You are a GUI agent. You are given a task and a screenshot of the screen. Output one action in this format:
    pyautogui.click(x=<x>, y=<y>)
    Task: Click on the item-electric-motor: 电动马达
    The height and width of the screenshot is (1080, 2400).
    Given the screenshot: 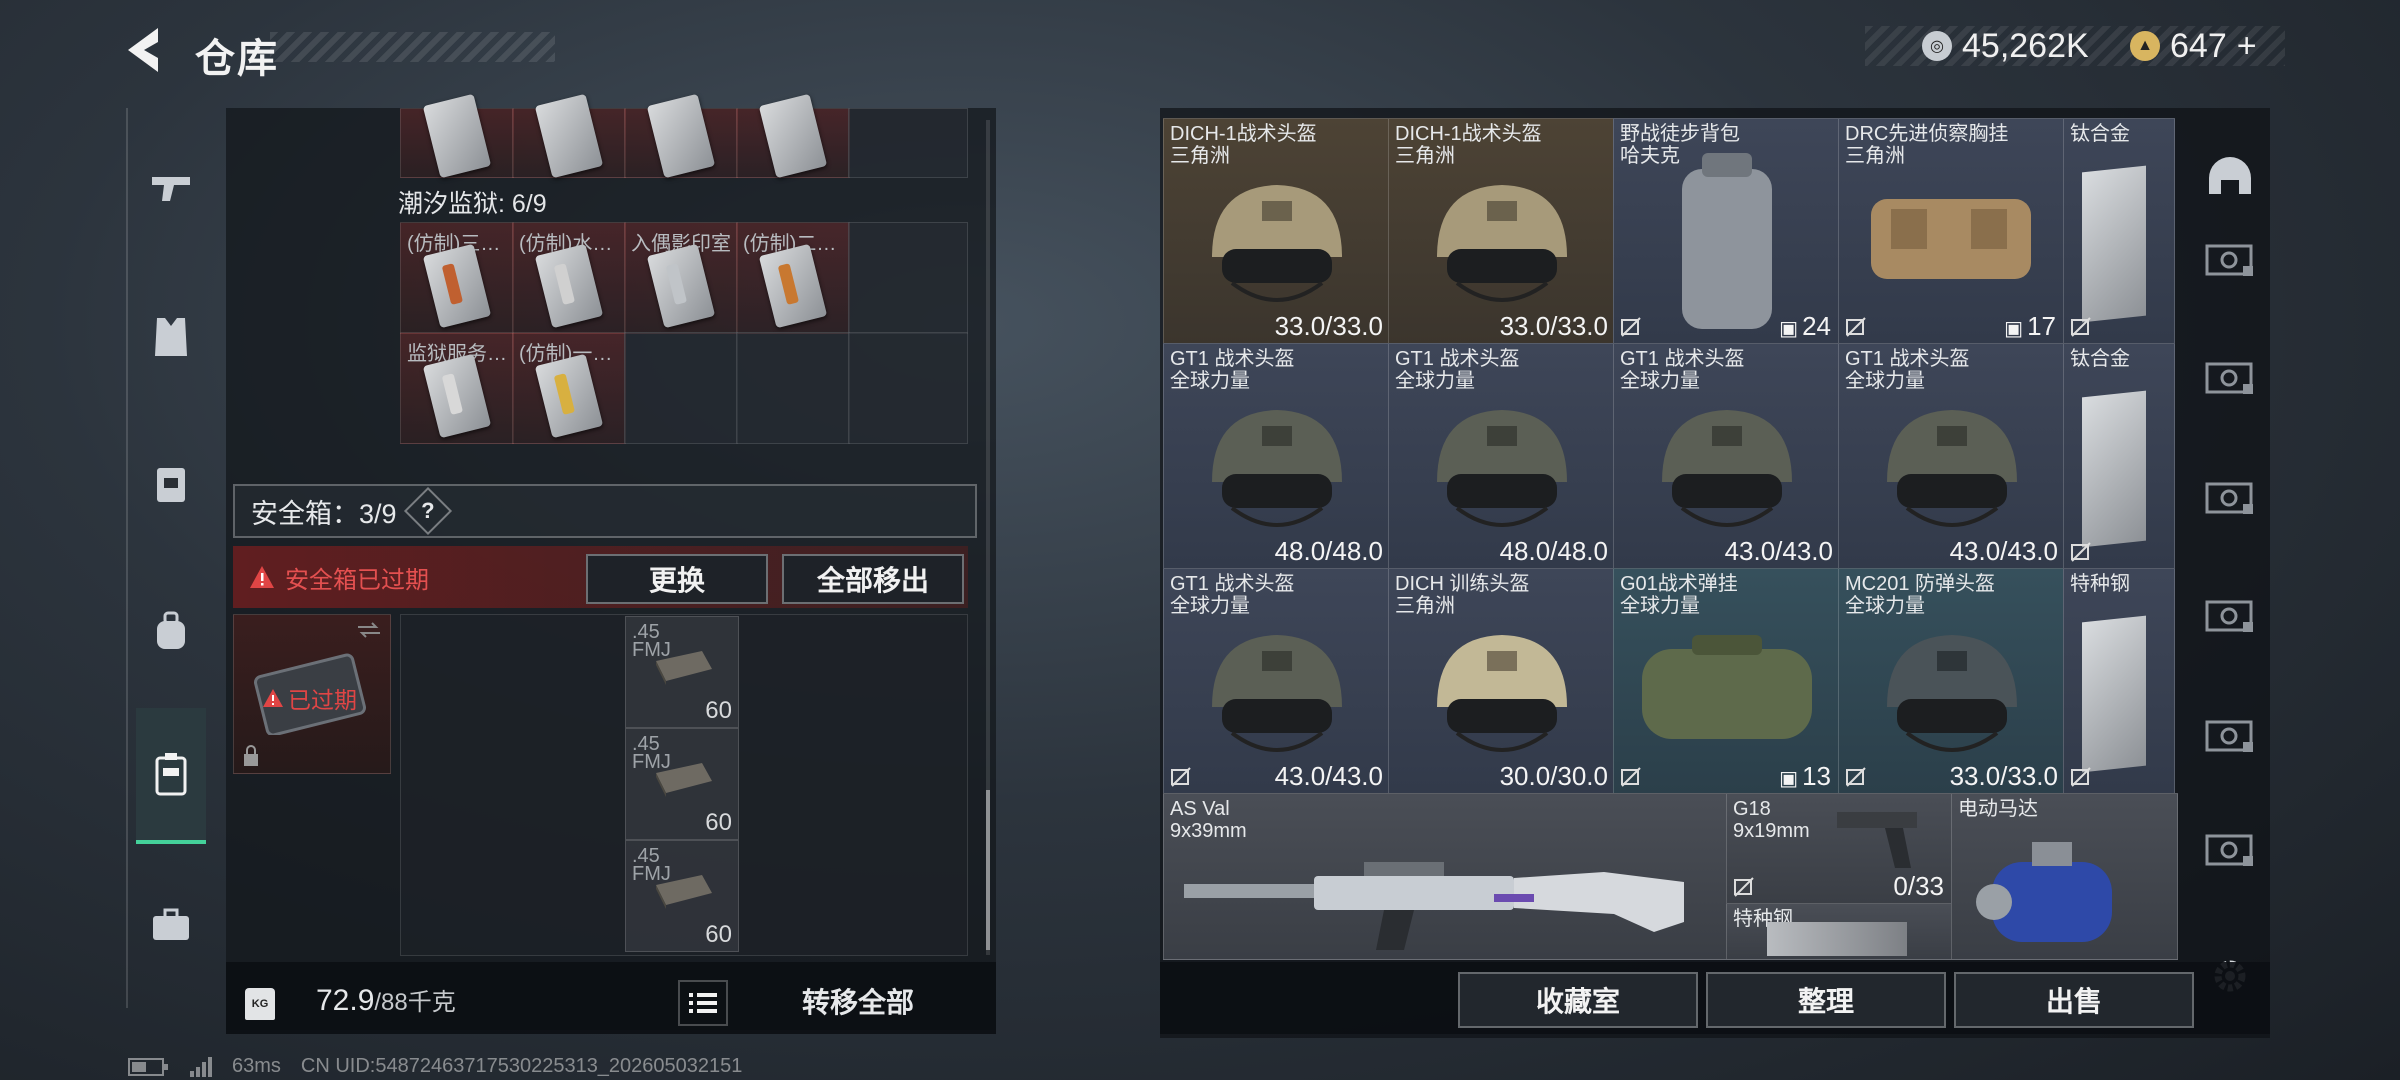 What is the action you would take?
    pyautogui.click(x=2064, y=876)
    